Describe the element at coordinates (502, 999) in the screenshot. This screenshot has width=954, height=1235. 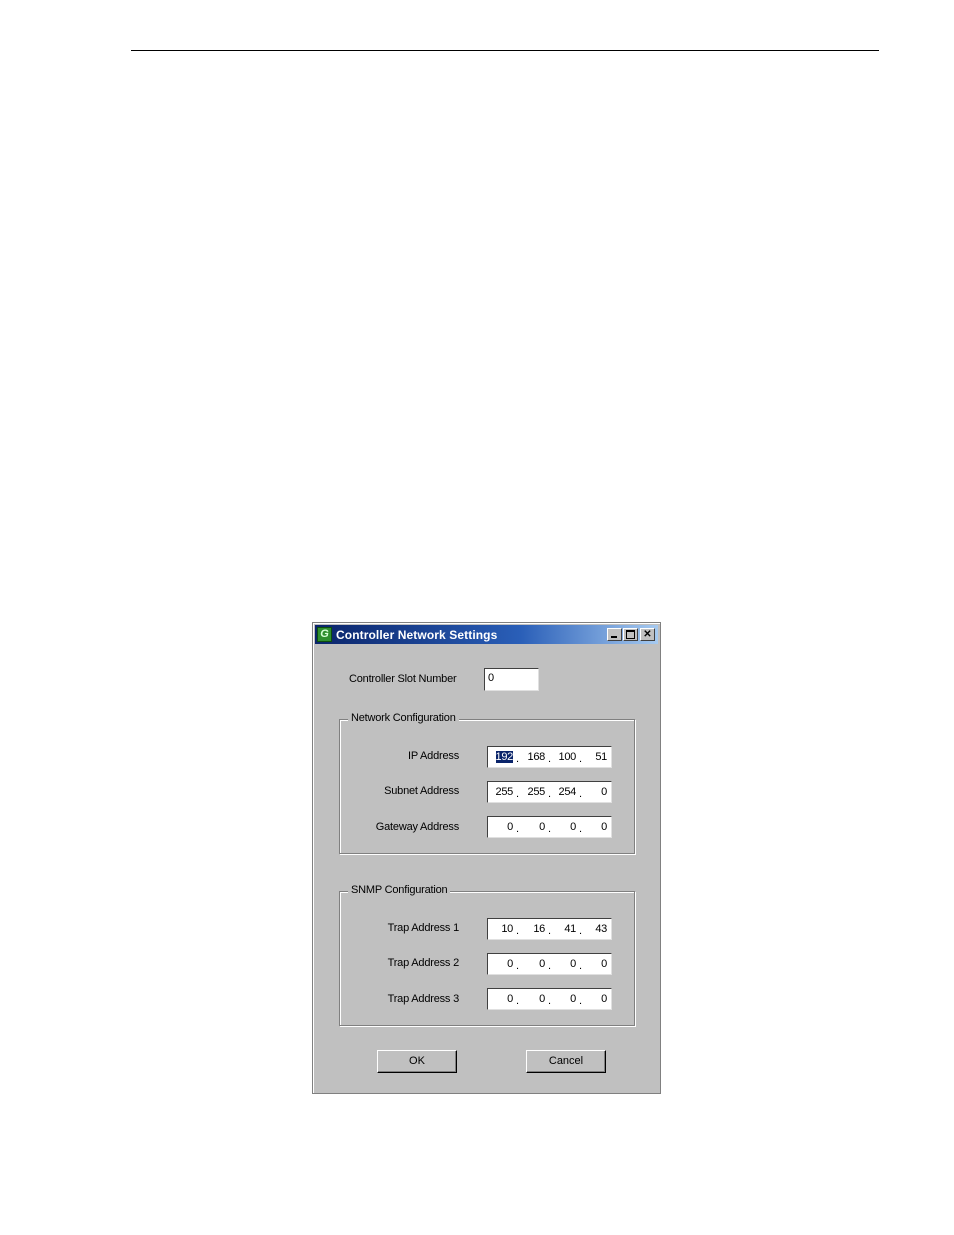
I see `trap3-octet-1: 0` at that location.